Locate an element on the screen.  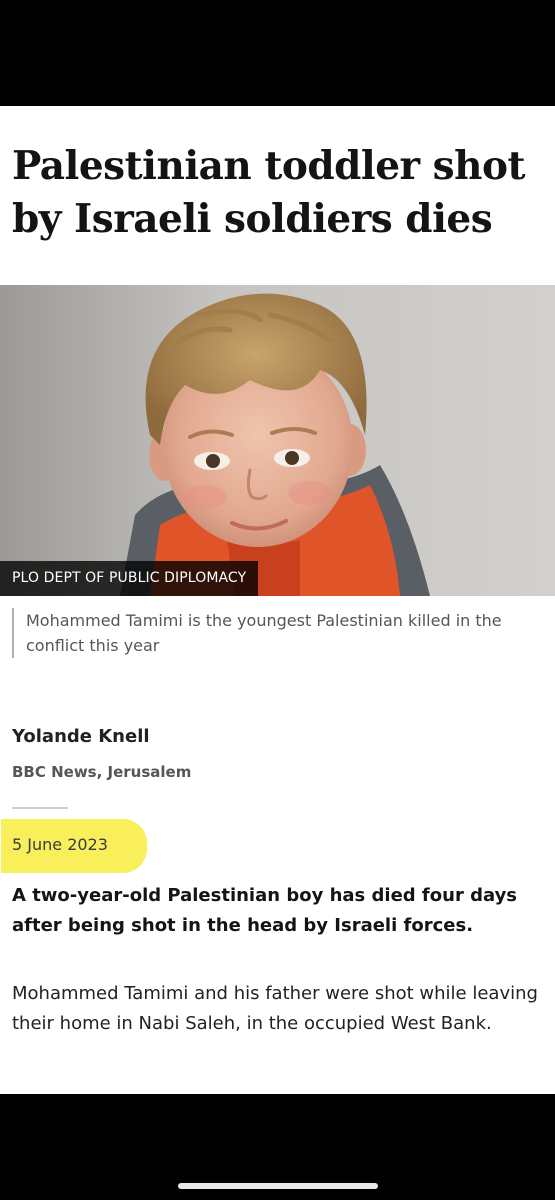
article-date: 5 June 2023 is located at coordinates (60, 844).